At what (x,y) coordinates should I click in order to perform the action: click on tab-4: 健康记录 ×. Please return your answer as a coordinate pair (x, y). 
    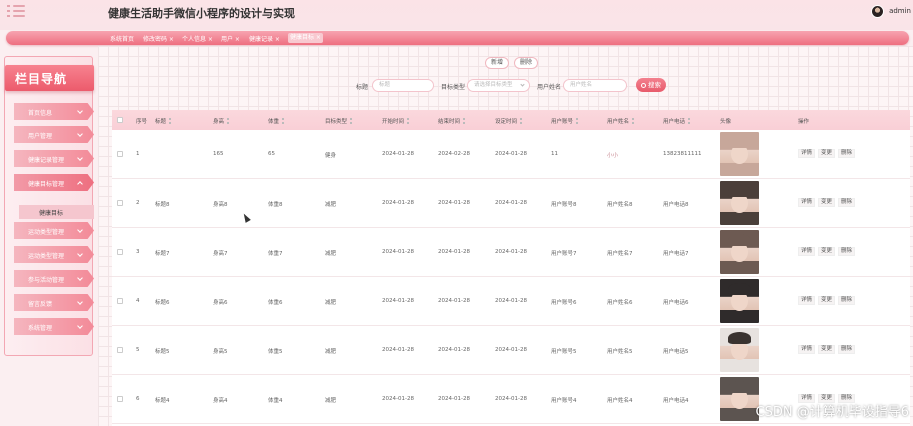
    Looking at the image, I should click on (264, 38).